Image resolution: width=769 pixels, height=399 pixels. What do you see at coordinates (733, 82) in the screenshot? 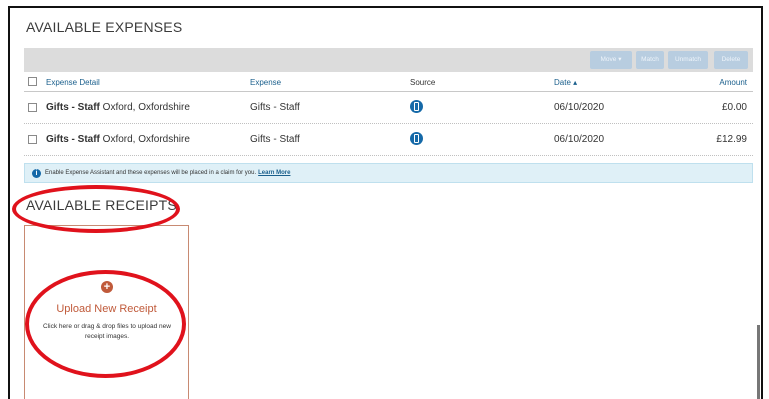
I see `col-amount: Amount` at bounding box center [733, 82].